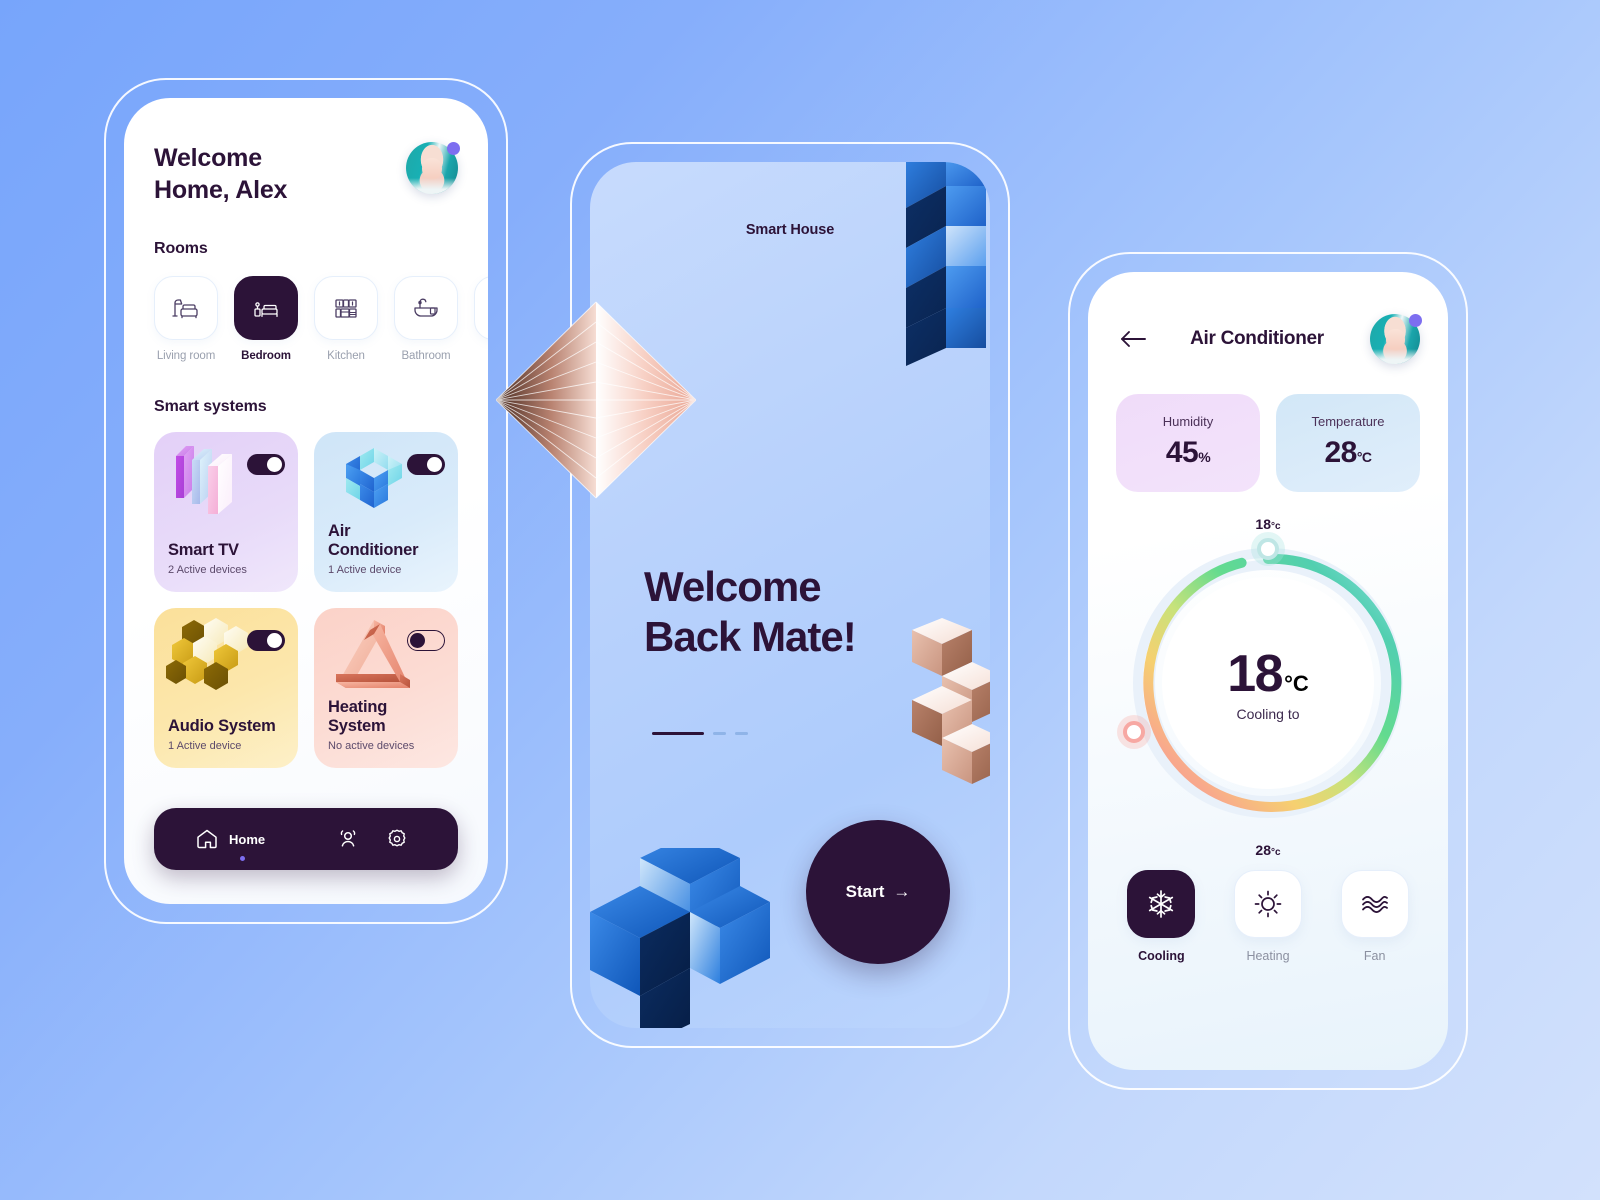 This screenshot has height=1200, width=1600. I want to click on rooms-list: Living room Bedroom Kitchen Bathroom, so click(321, 319).